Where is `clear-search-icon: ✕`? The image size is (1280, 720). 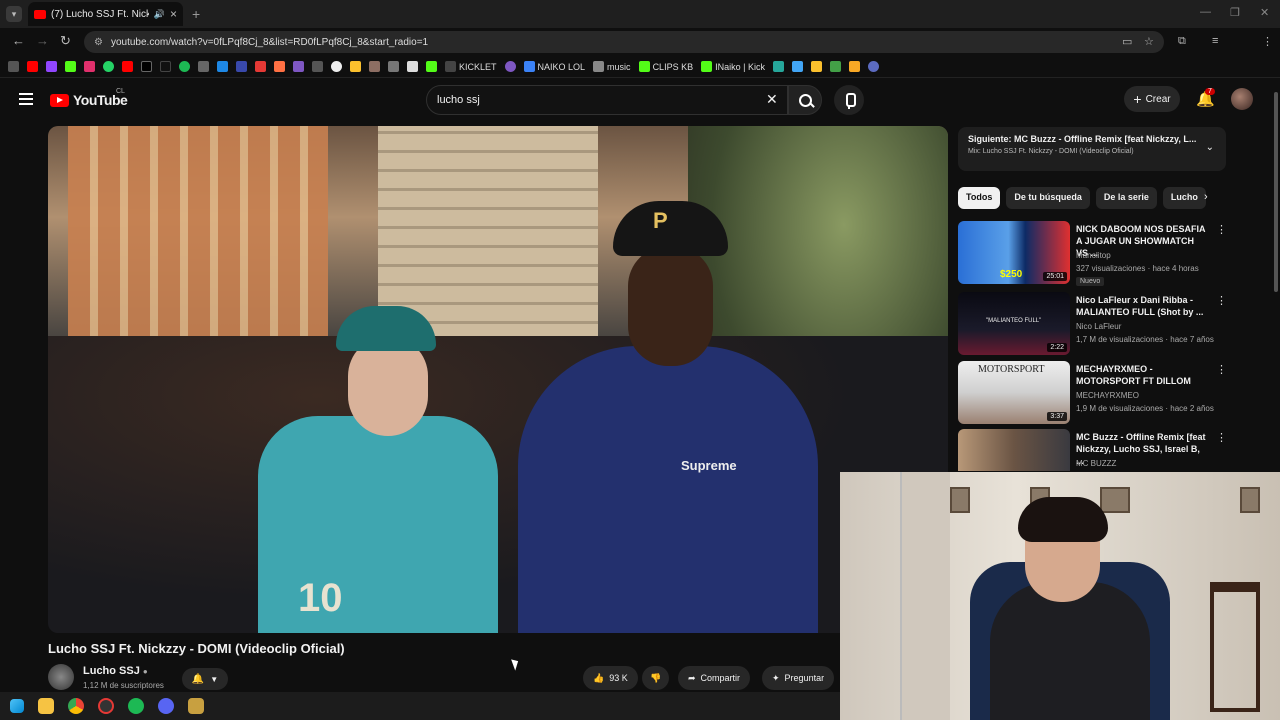
clear-search-icon: ✕ is located at coordinates (772, 99).